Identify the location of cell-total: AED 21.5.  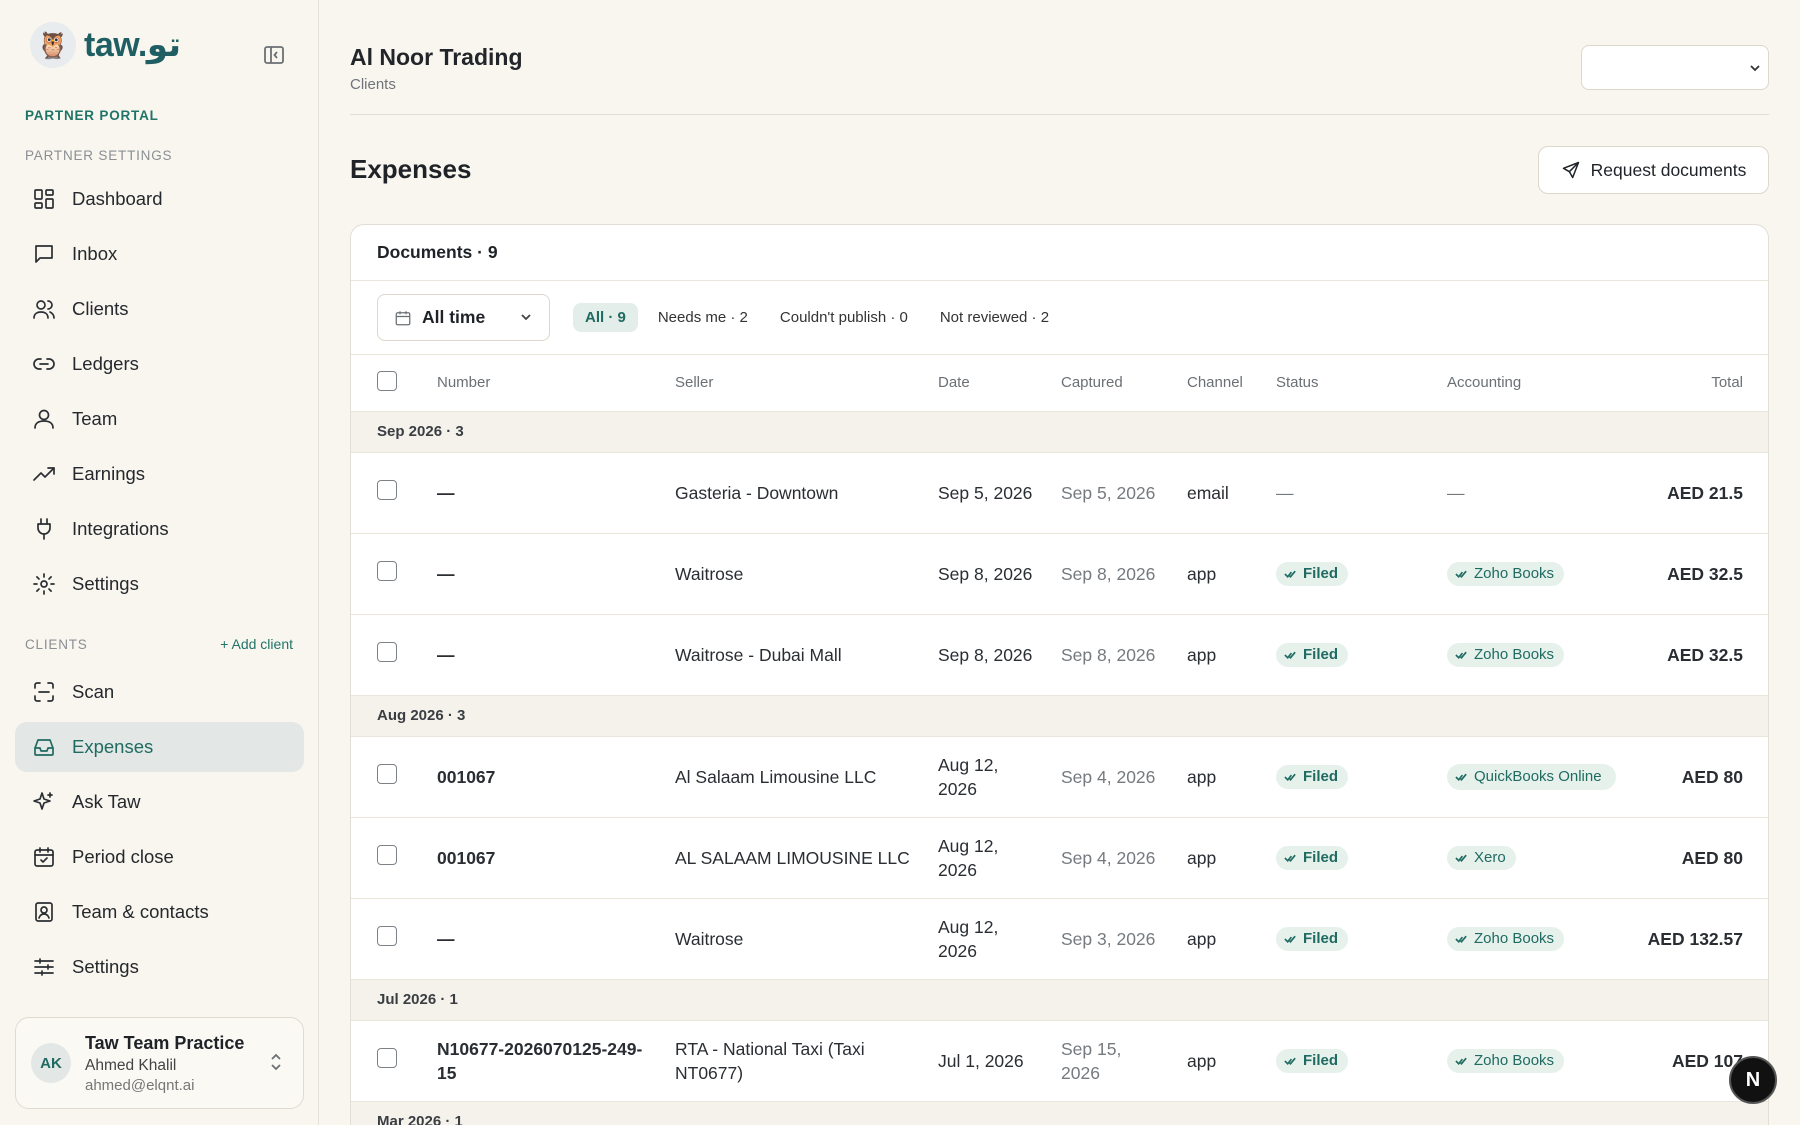
(1702, 493).